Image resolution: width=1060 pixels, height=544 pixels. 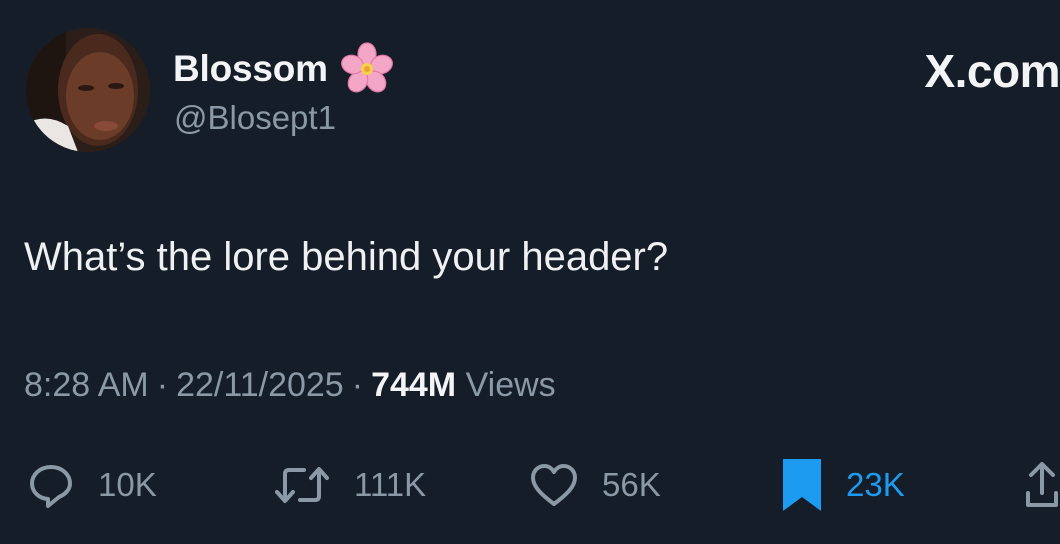 I want to click on bookmark-icon, so click(x=802, y=485).